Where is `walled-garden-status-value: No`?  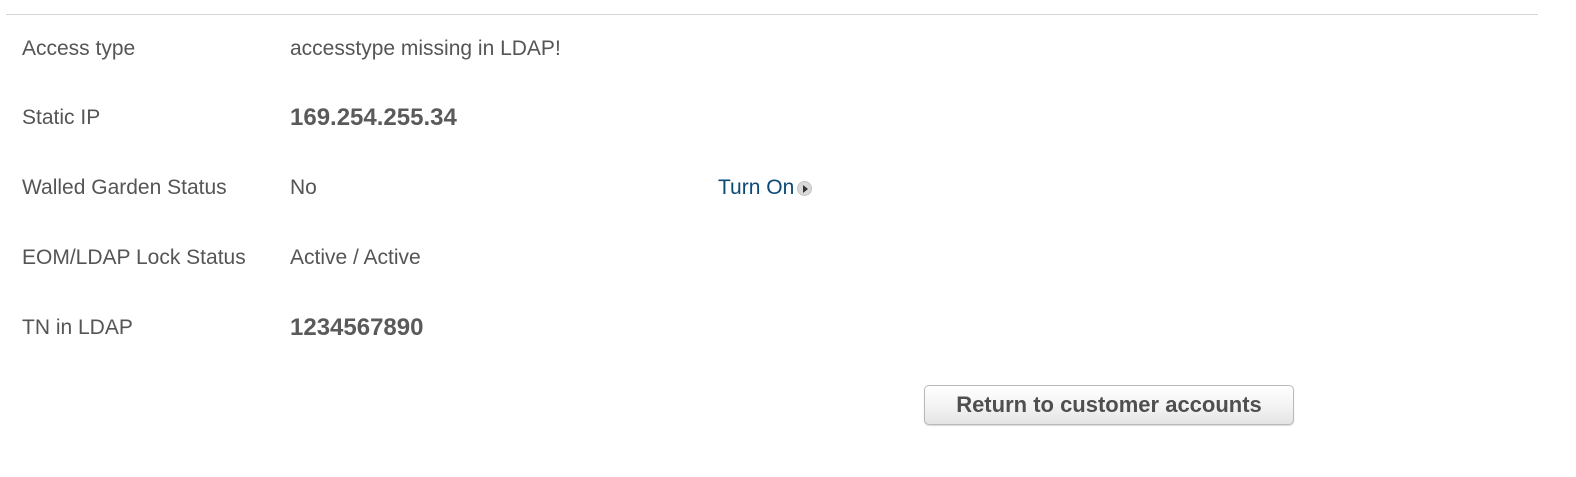
walled-garden-status-value: No is located at coordinates (303, 187).